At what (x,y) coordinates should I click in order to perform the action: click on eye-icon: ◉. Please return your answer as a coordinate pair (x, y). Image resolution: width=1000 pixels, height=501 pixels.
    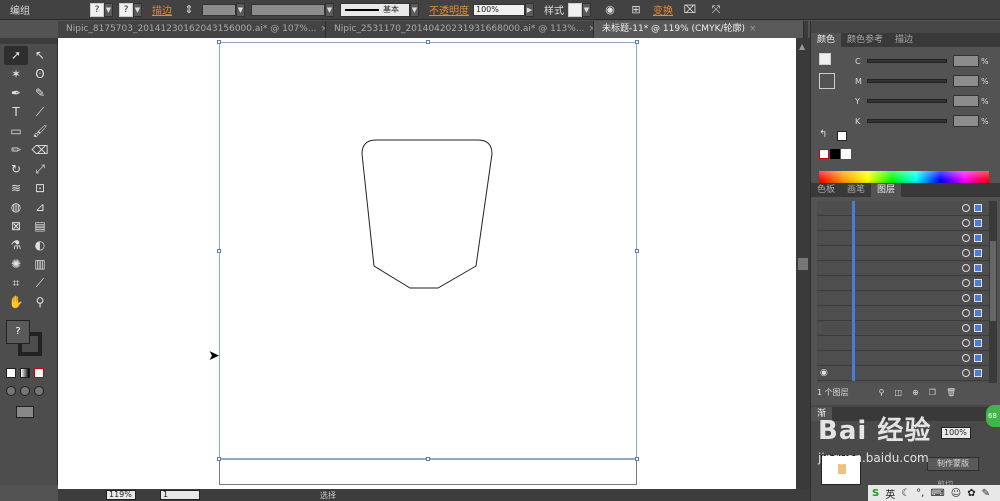
    Looking at the image, I should click on (824, 373).